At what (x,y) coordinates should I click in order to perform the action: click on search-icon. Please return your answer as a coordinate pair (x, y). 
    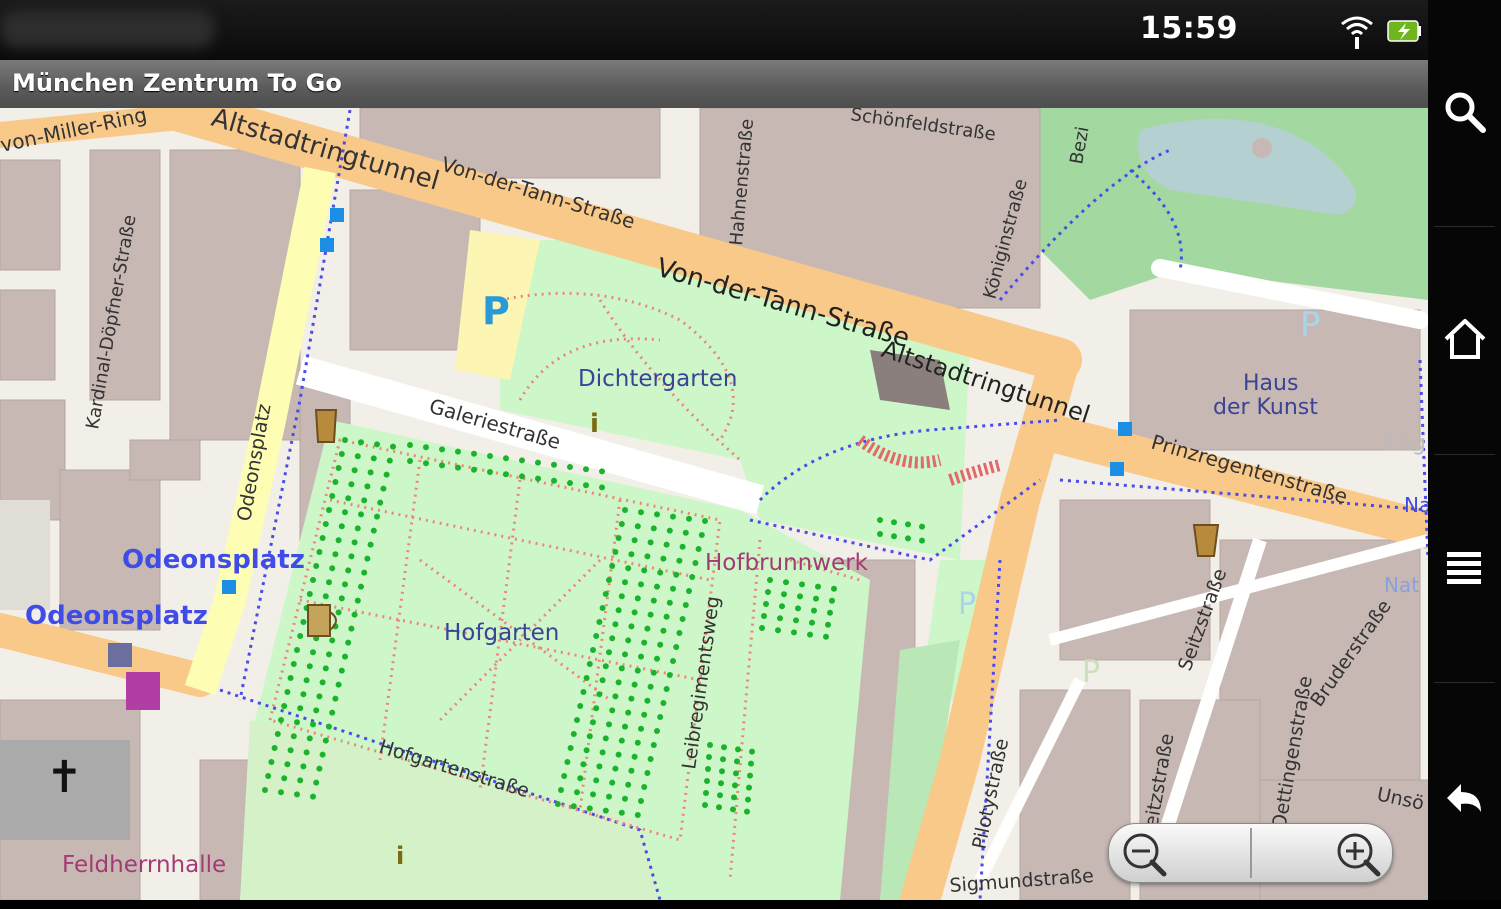
    Looking at the image, I should click on (1465, 112).